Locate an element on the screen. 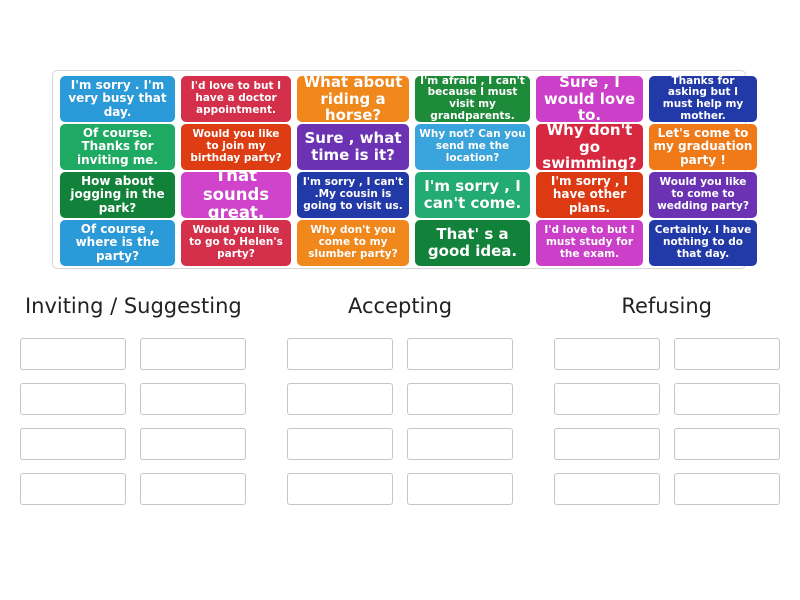 The image size is (800, 600). word-tile: I'm sorry , I can't come. is located at coordinates (472, 195).